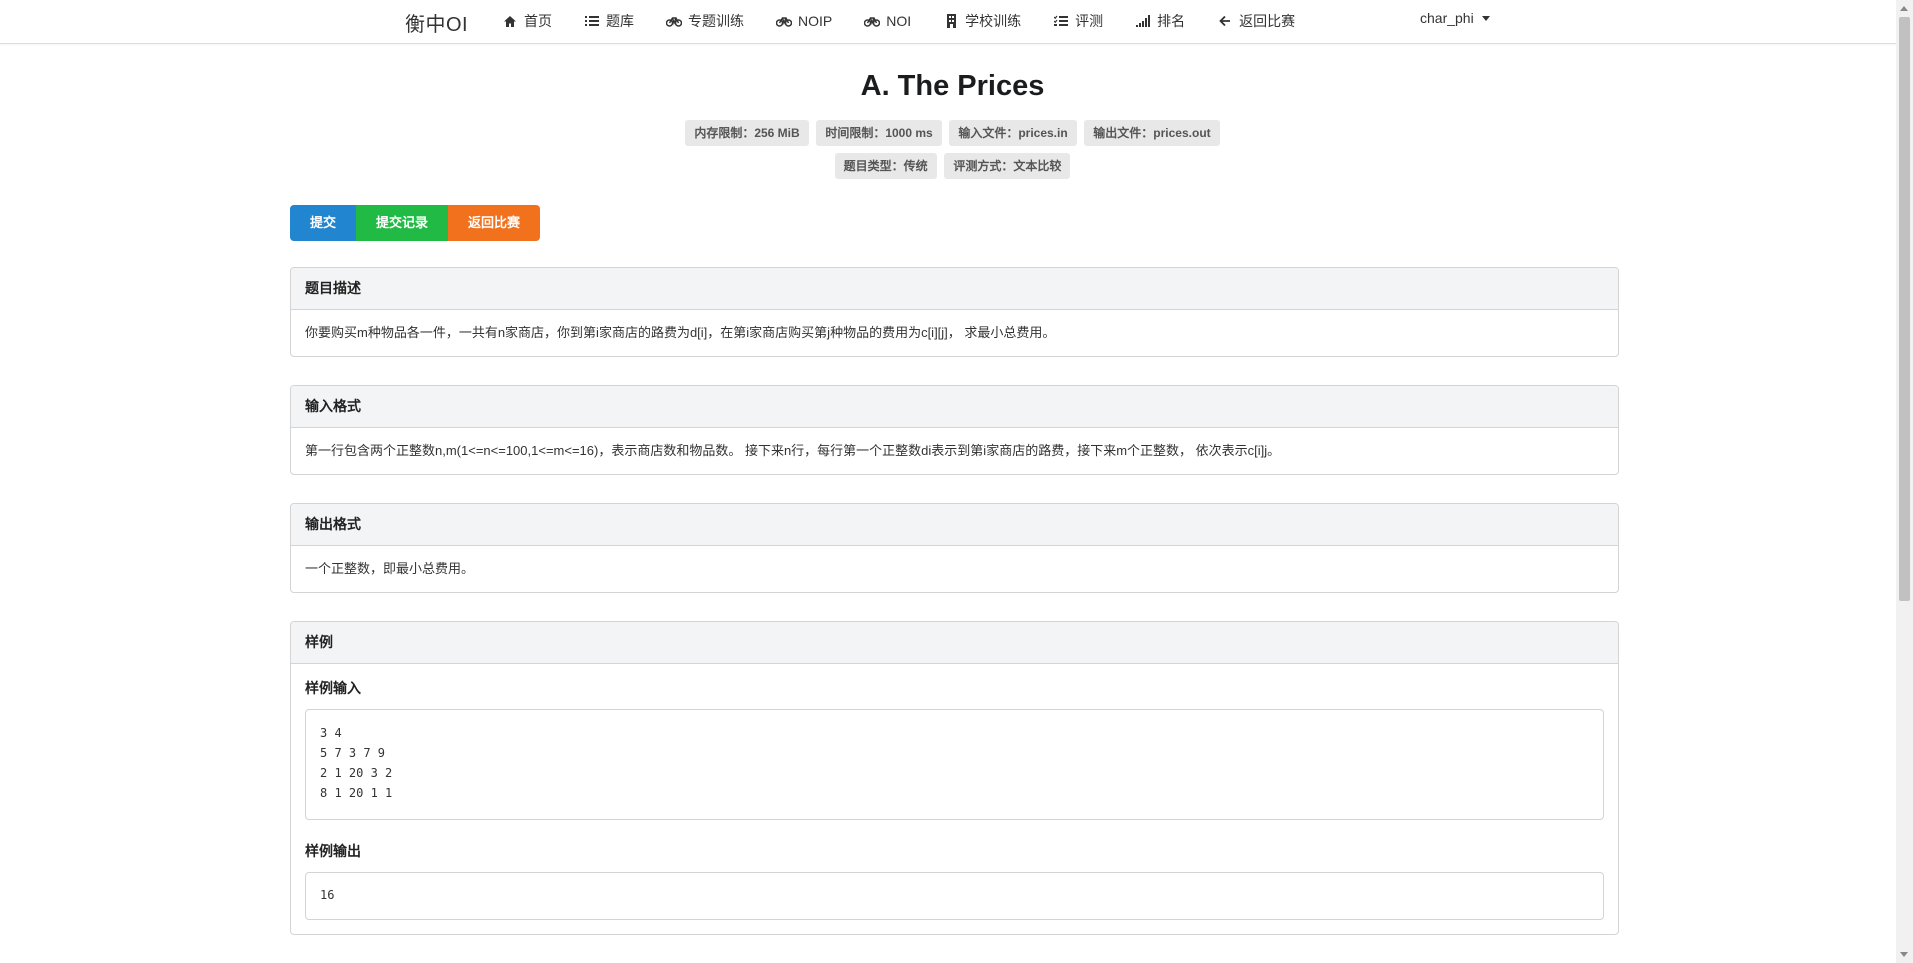 The width and height of the screenshot is (1913, 963). Describe the element at coordinates (951, 21) in the screenshot. I see `building-icon` at that location.